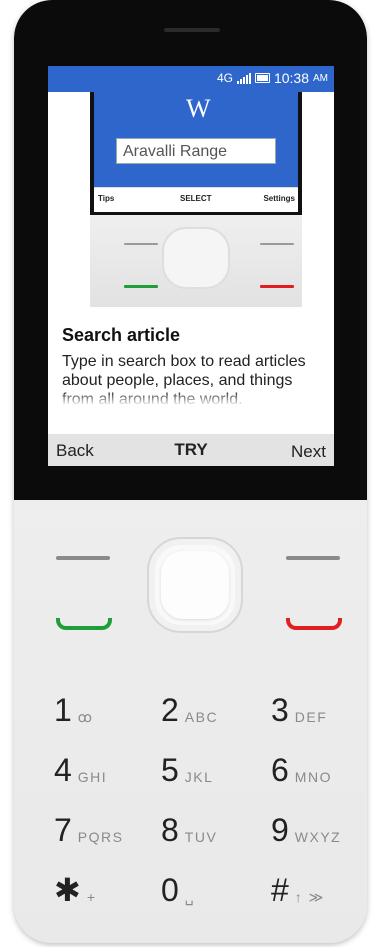  Describe the element at coordinates (298, 886) in the screenshot. I see `key-hash: # ↑ ≫` at that location.